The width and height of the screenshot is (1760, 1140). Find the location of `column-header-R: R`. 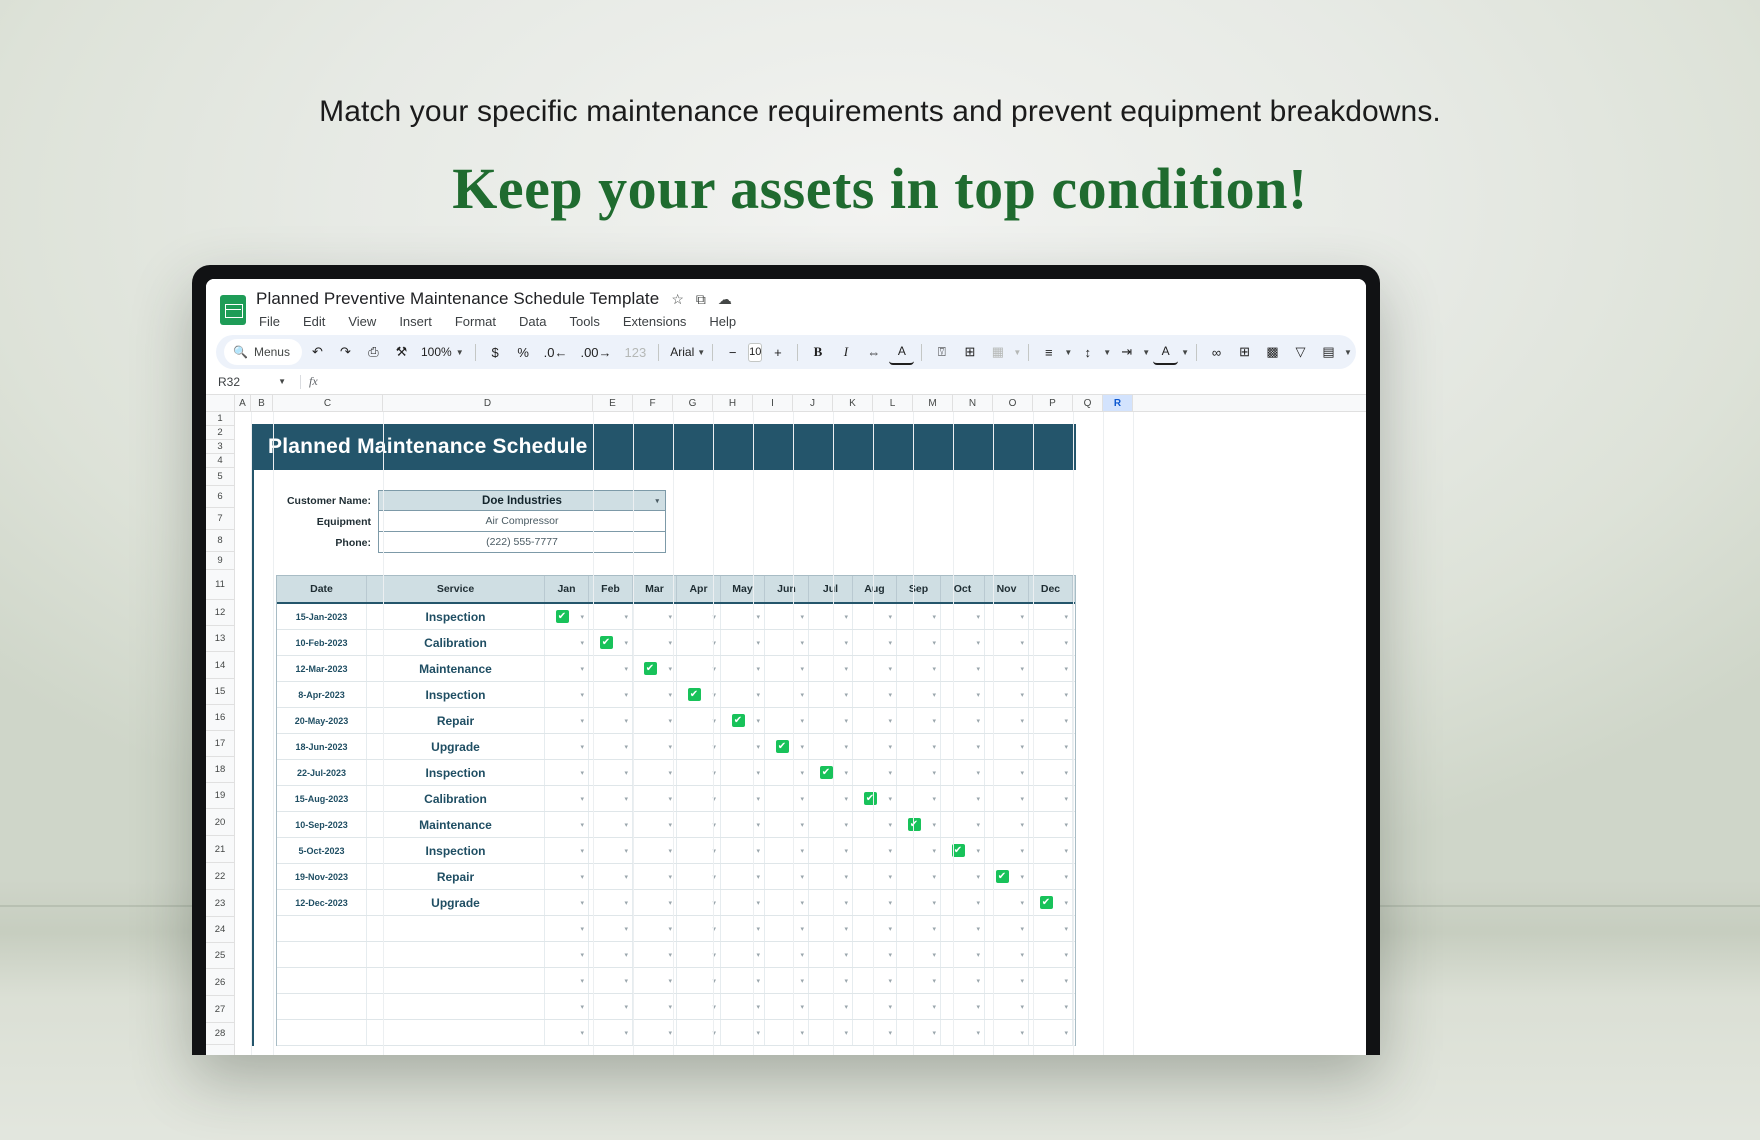

column-header-R: R is located at coordinates (1118, 403).